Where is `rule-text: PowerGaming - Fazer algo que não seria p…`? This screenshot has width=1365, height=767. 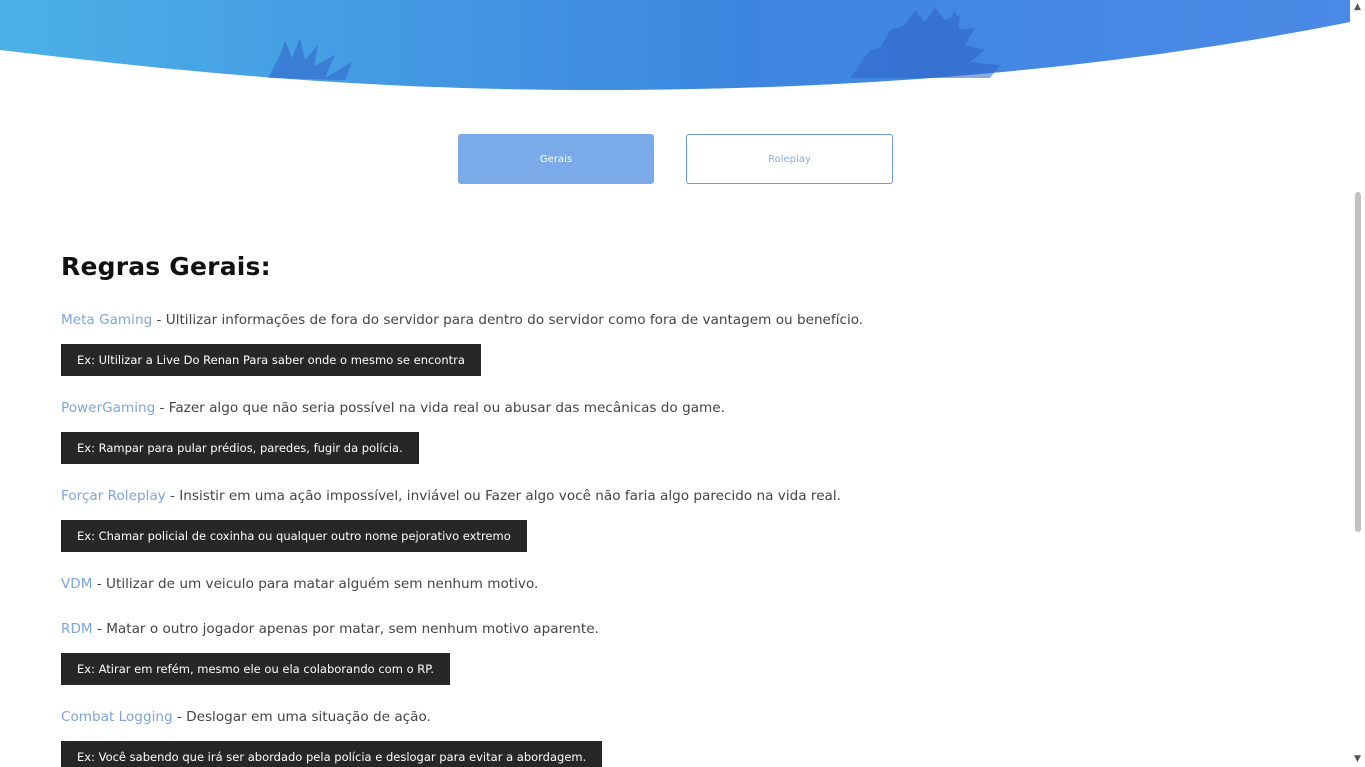 rule-text: PowerGaming - Fazer algo que não seria p… is located at coordinates (686, 408).